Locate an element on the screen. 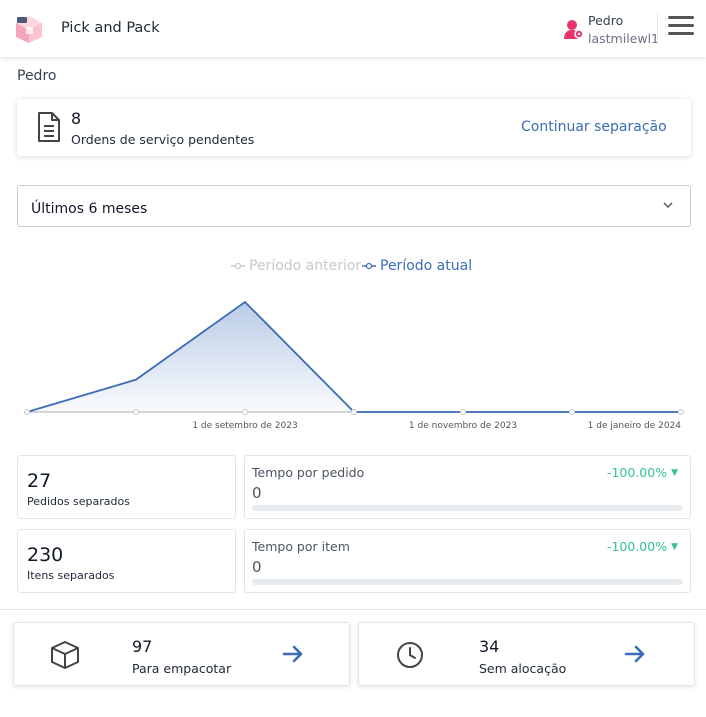  clock-icon is located at coordinates (410, 655).